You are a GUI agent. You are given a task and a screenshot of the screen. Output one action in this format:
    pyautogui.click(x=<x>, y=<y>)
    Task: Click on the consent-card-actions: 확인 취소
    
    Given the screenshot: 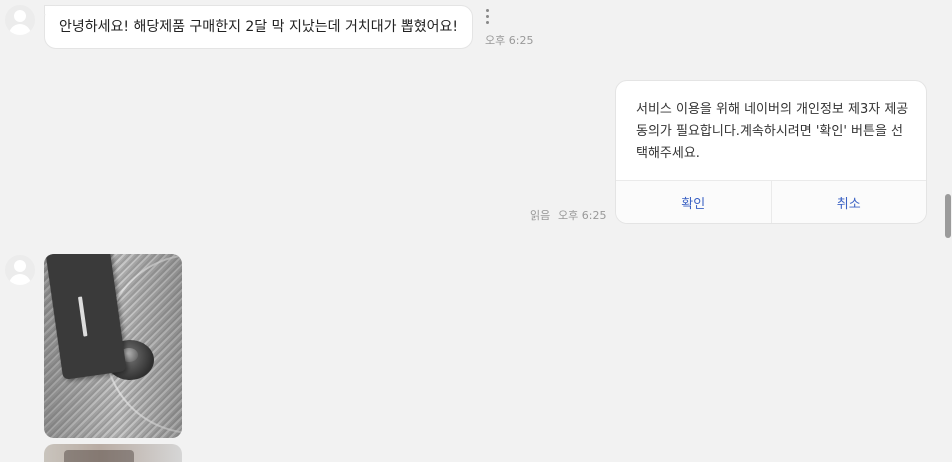 What is the action you would take?
    pyautogui.click(x=771, y=201)
    